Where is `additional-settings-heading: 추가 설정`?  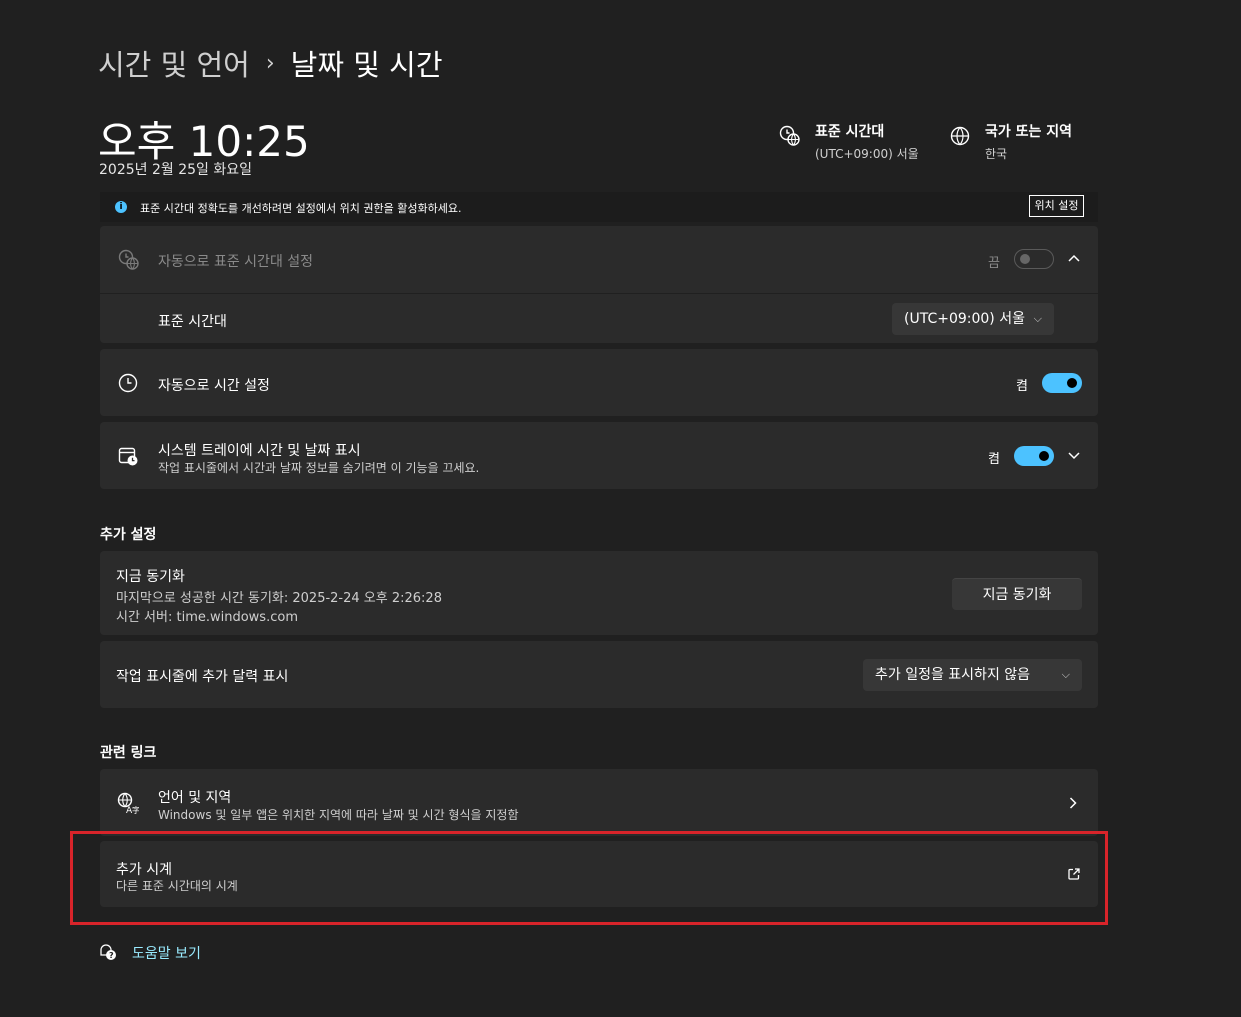
additional-settings-heading: 추가 설정 is located at coordinates (128, 535).